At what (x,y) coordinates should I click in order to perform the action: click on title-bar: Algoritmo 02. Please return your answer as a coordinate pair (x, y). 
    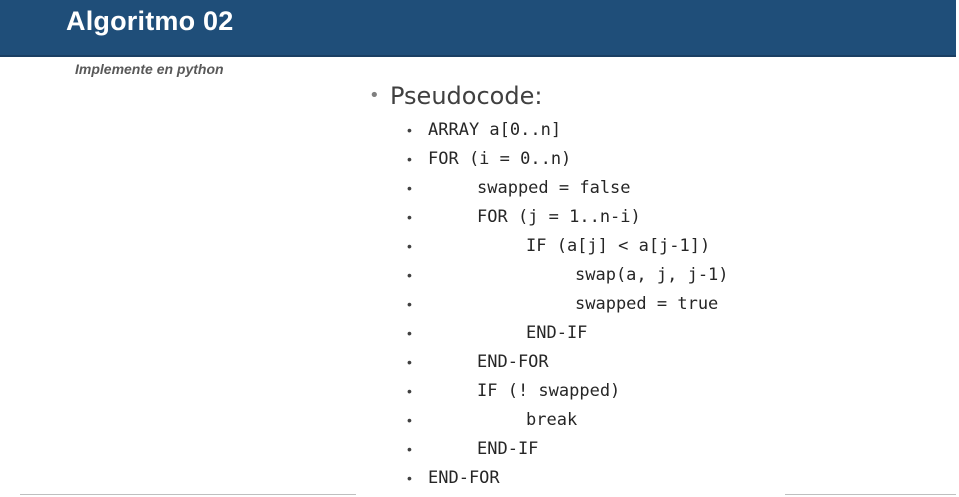
    Looking at the image, I should click on (478, 28).